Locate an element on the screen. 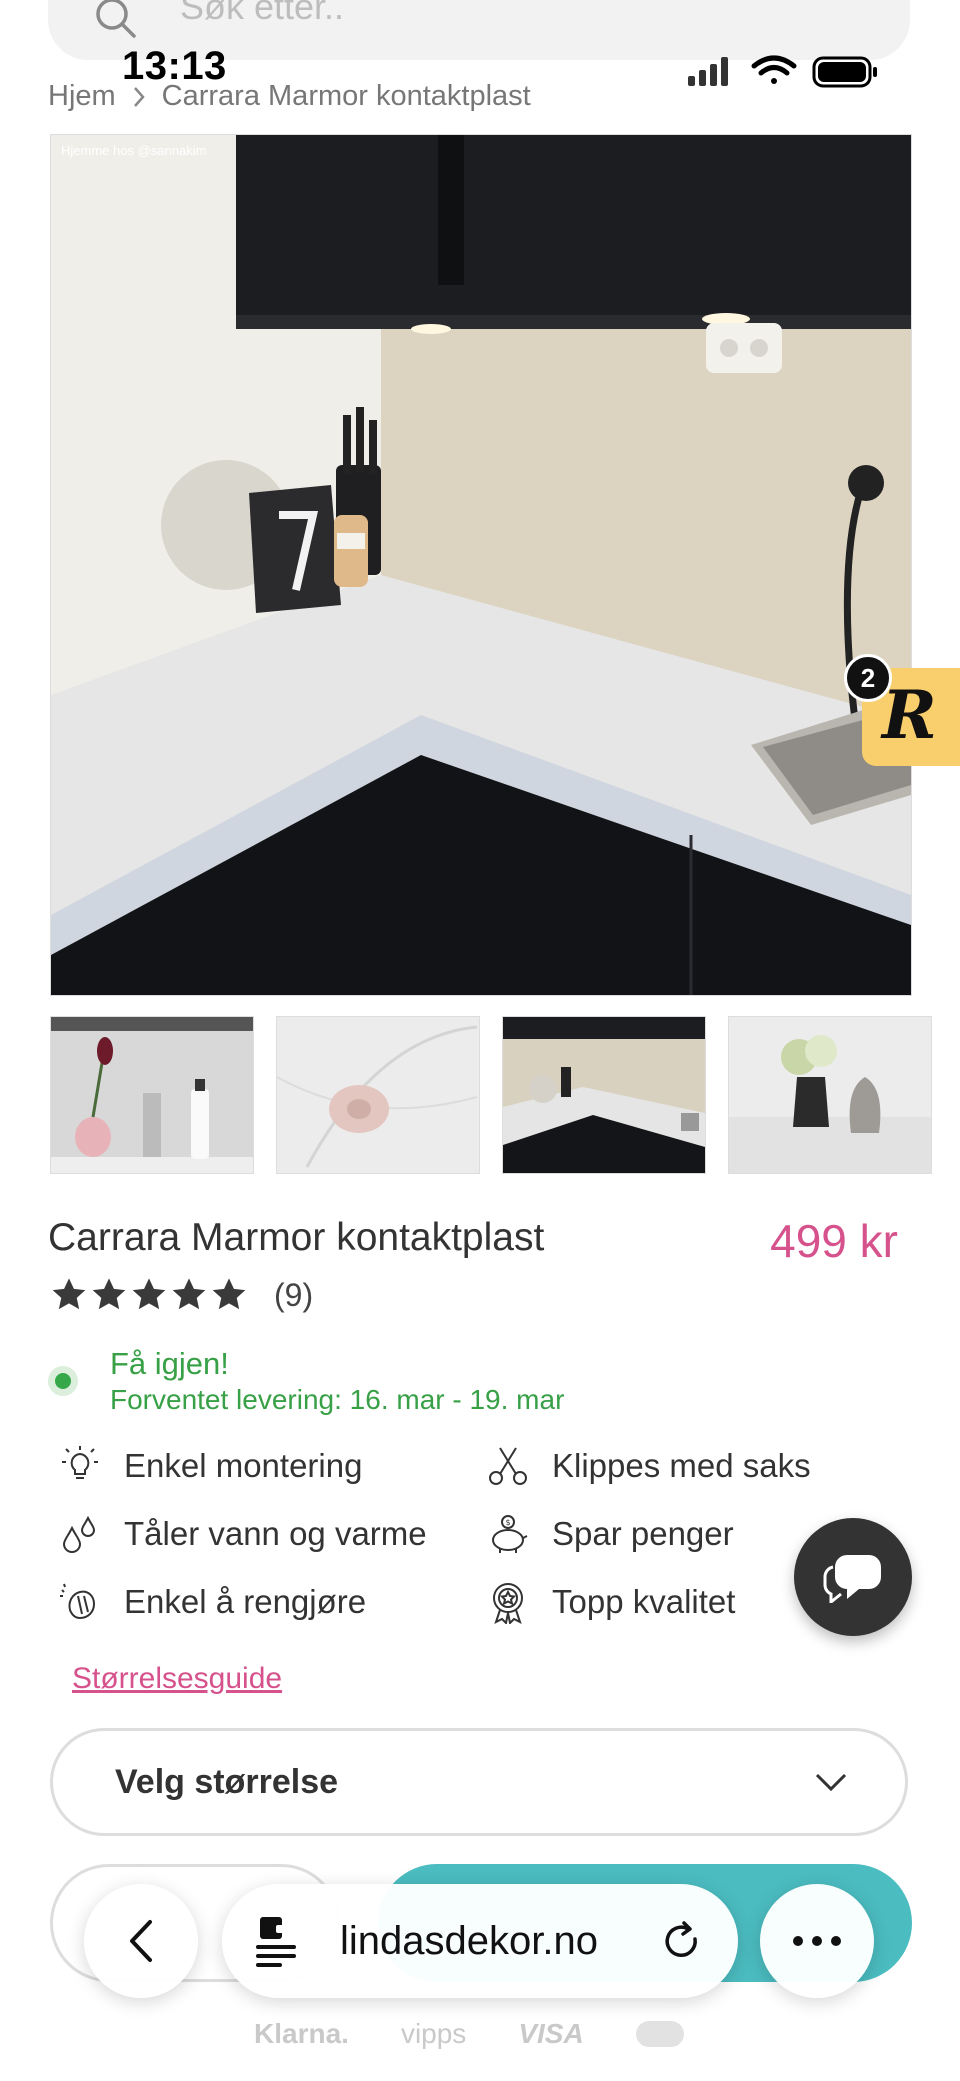 Image resolution: width=960 pixels, height=2081 pixels. vipps-logo: vipps is located at coordinates (433, 2033).